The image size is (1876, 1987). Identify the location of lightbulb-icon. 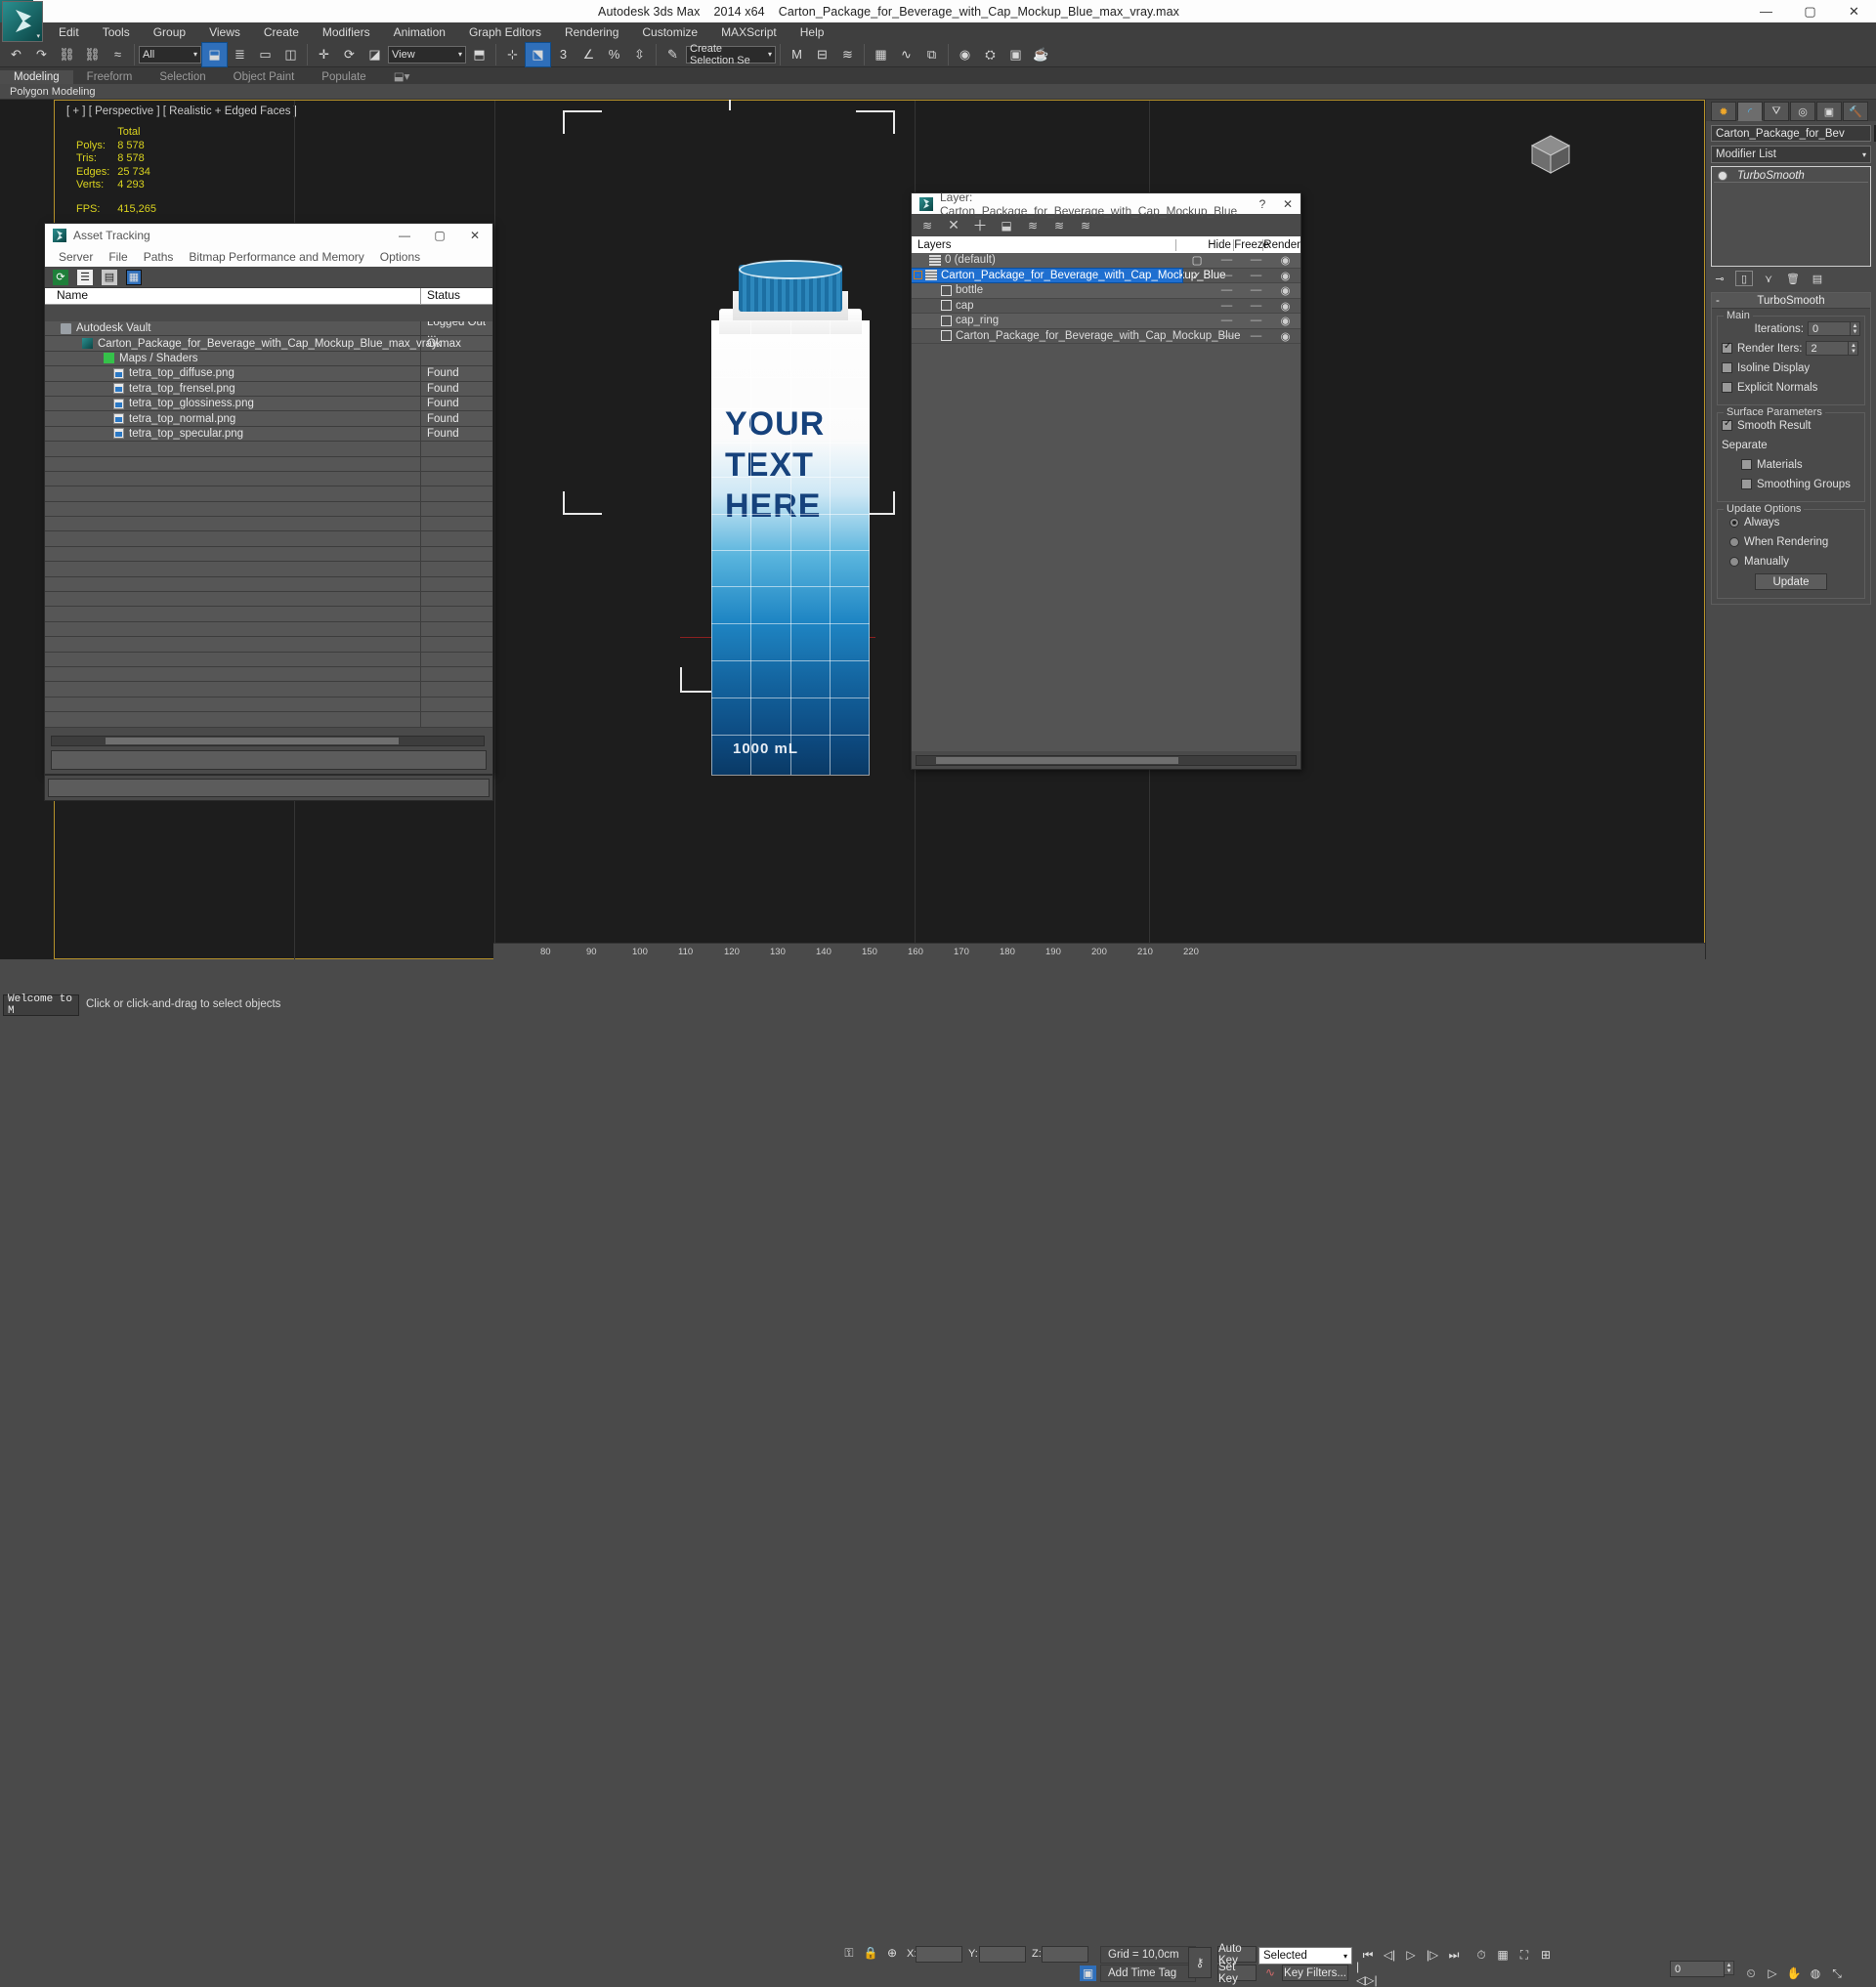
(1722, 176).